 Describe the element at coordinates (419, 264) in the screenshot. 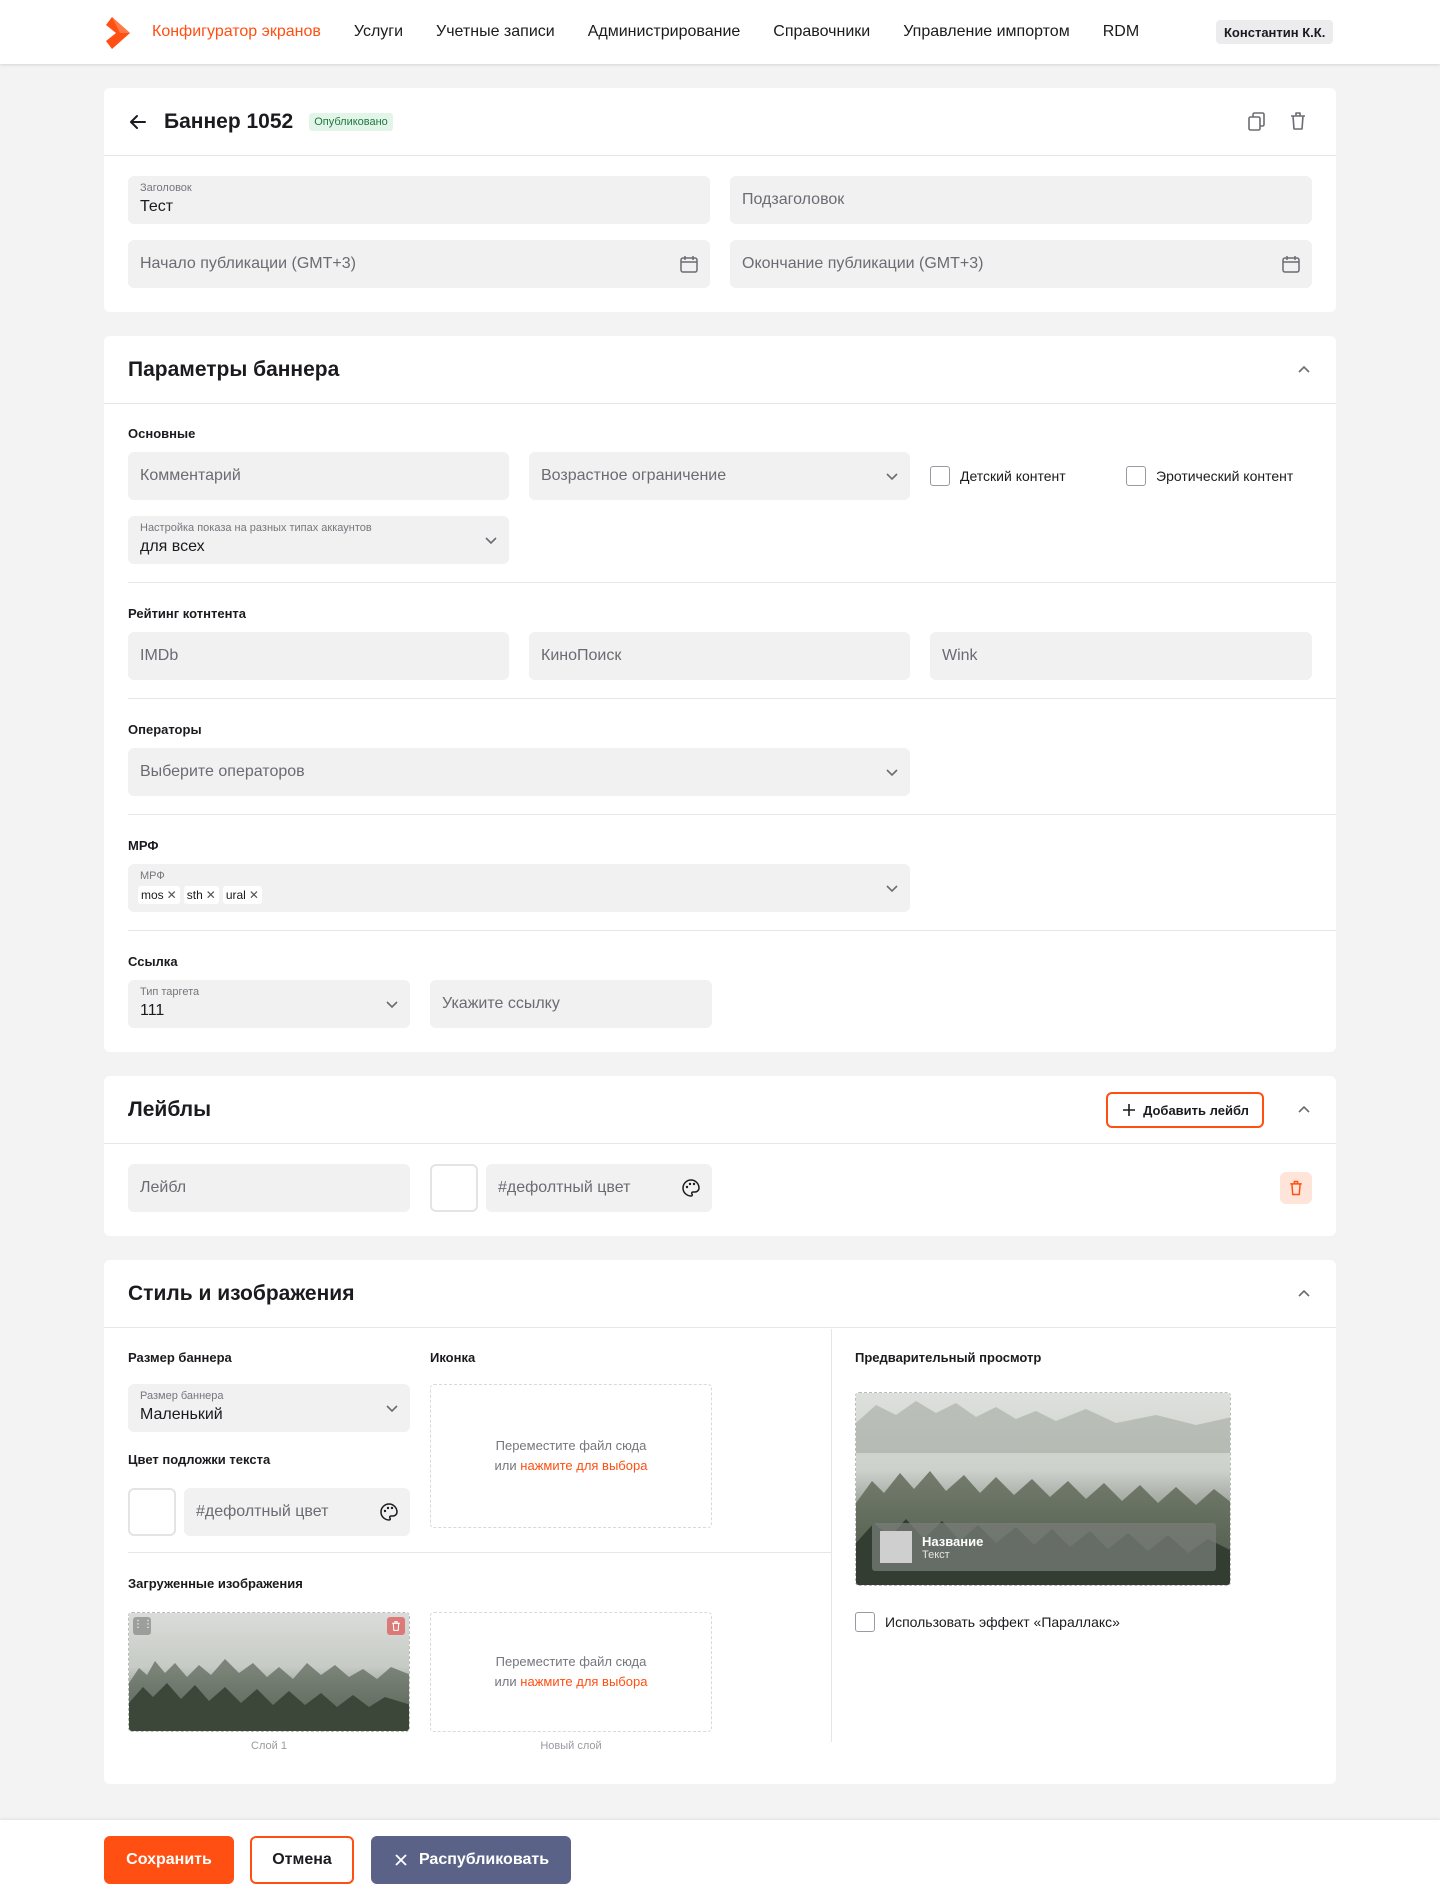

I see `publish-start-field: Начало публикации (GMT+3)` at that location.